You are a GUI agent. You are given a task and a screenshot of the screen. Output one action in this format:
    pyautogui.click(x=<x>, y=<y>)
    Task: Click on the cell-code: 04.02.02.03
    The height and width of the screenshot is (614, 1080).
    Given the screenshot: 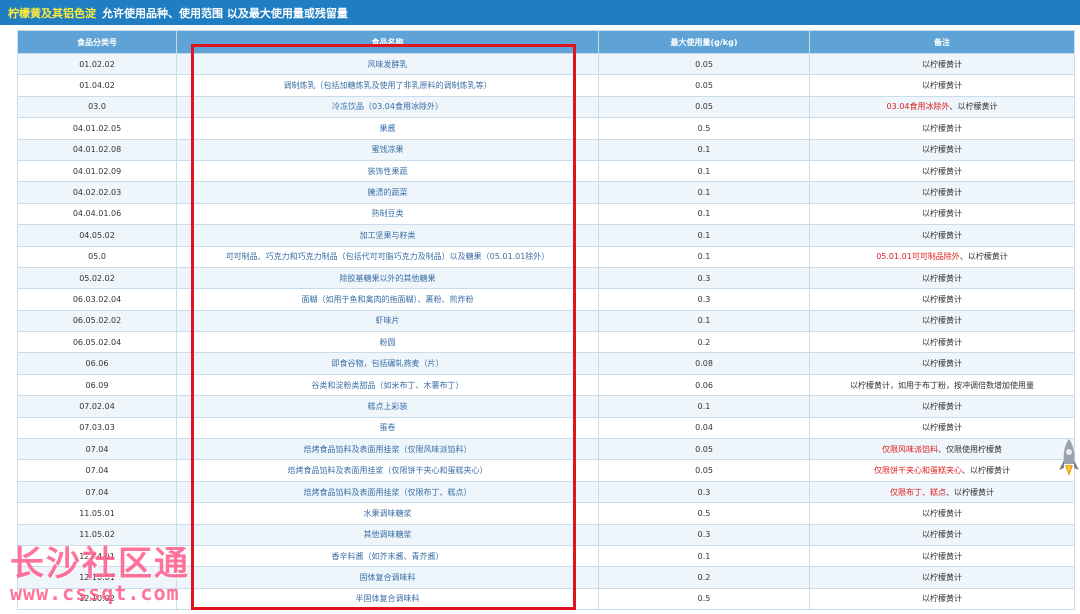 What is the action you would take?
    pyautogui.click(x=97, y=192)
    